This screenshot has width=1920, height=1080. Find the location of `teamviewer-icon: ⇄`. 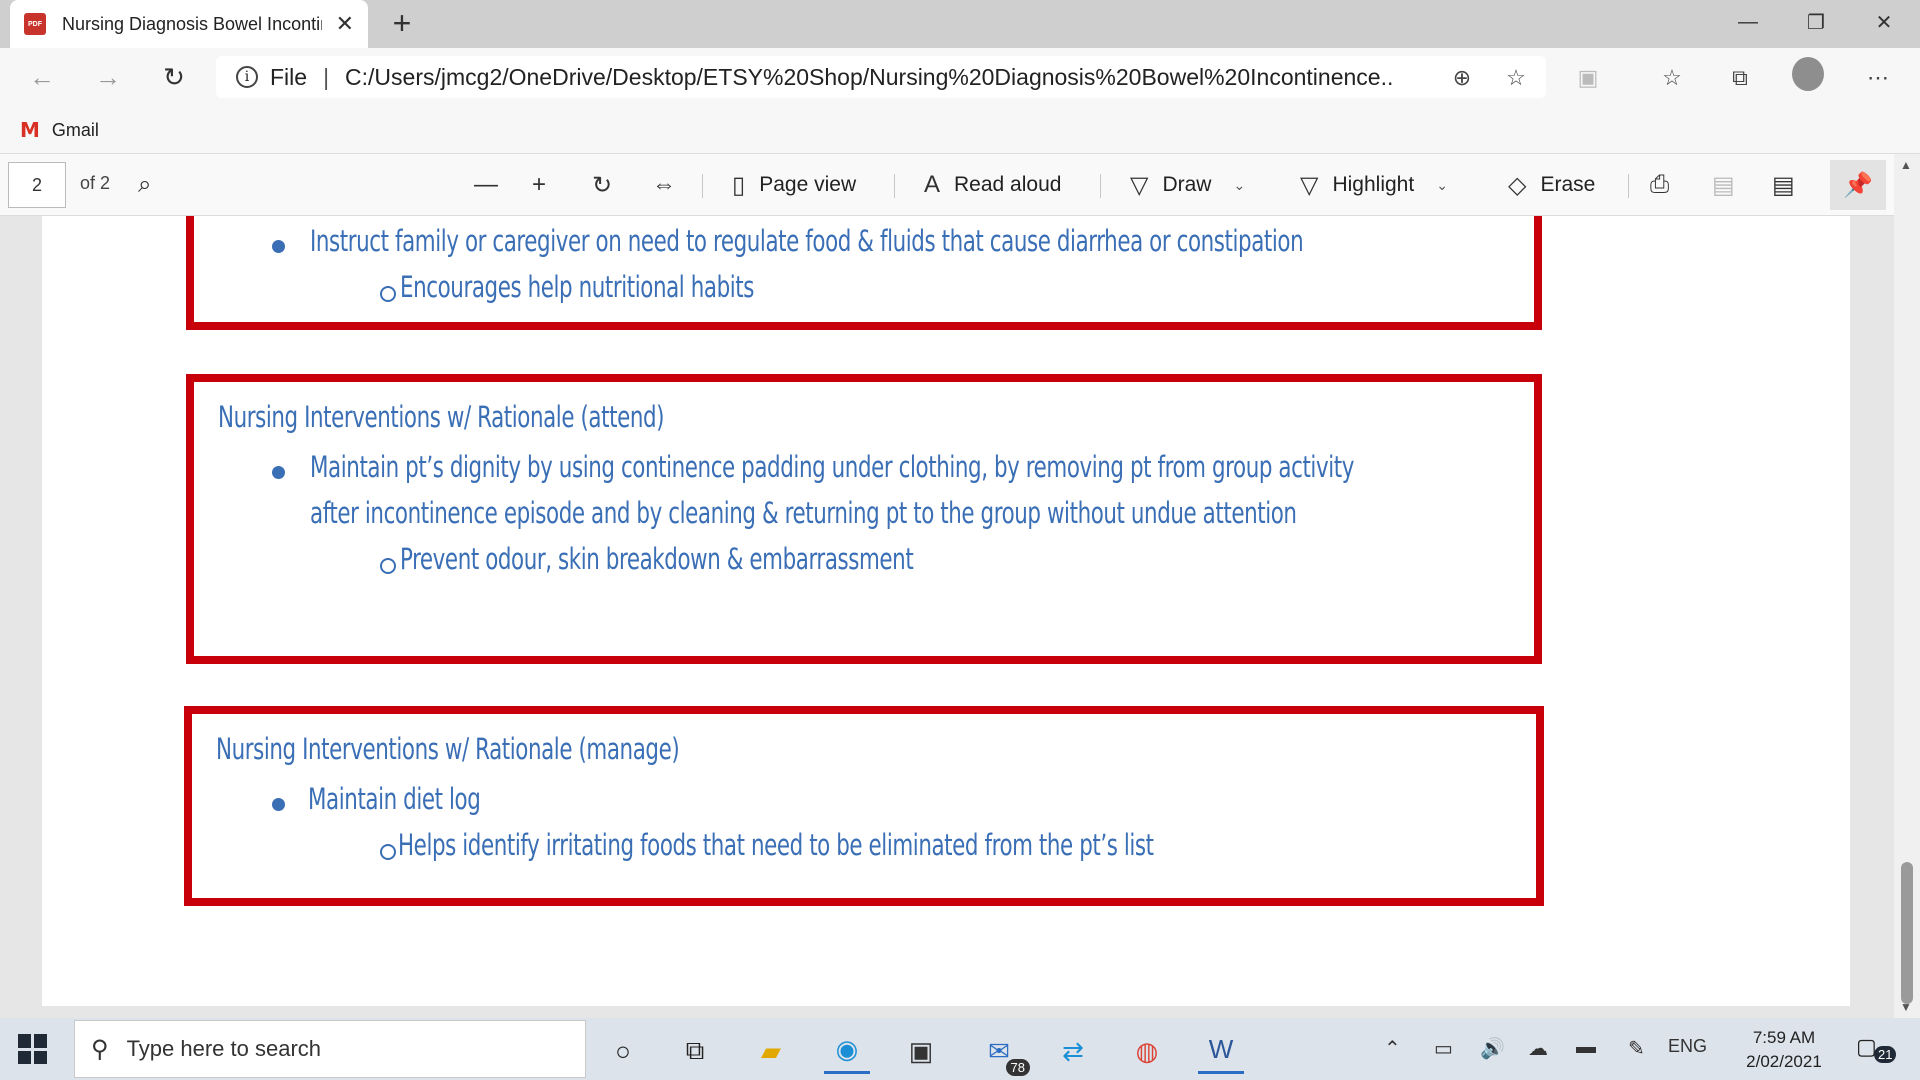

teamviewer-icon: ⇄ is located at coordinates (1073, 1051).